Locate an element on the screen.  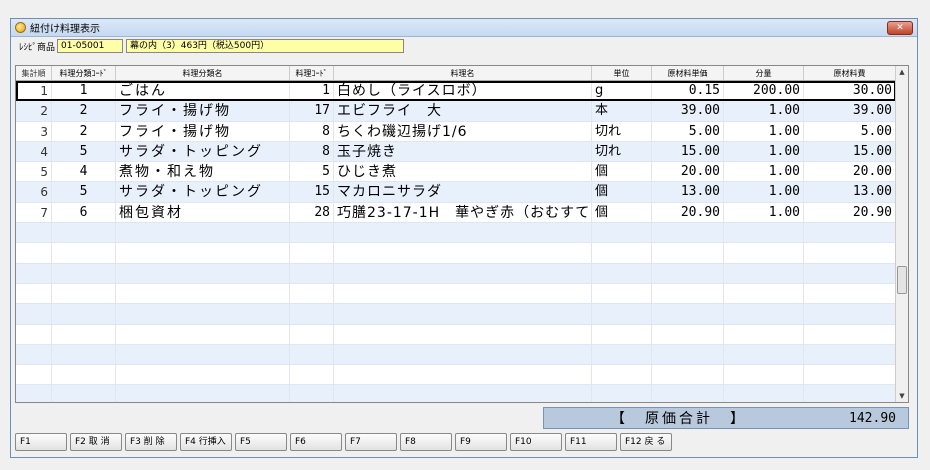
cell-order: 7 is located at coordinates (34, 212).